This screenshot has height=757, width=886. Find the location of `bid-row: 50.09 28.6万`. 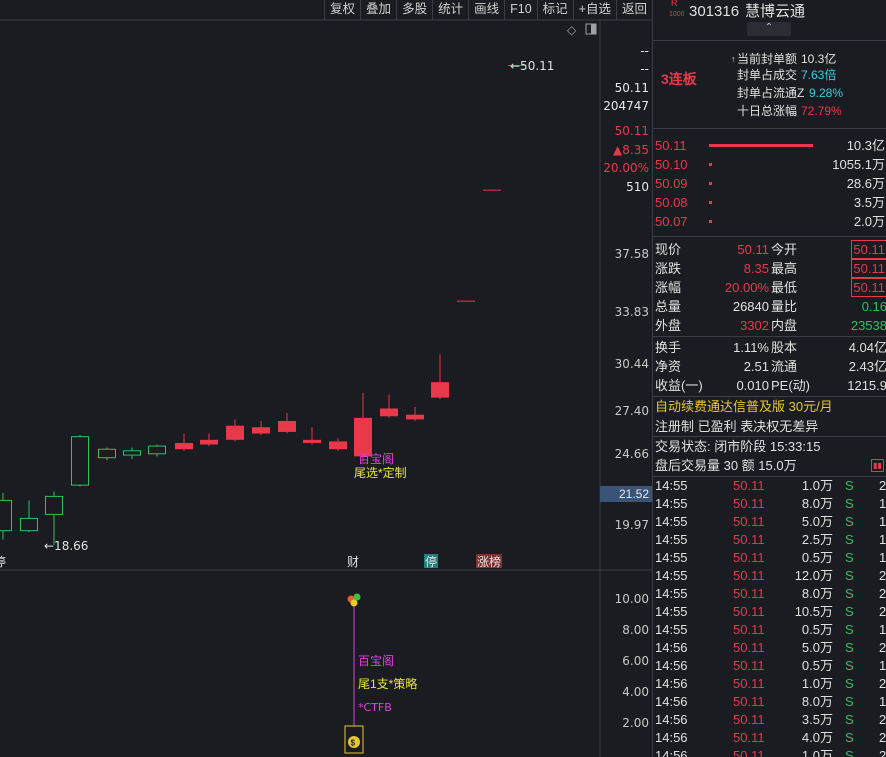

bid-row: 50.09 28.6万 is located at coordinates (769, 183).